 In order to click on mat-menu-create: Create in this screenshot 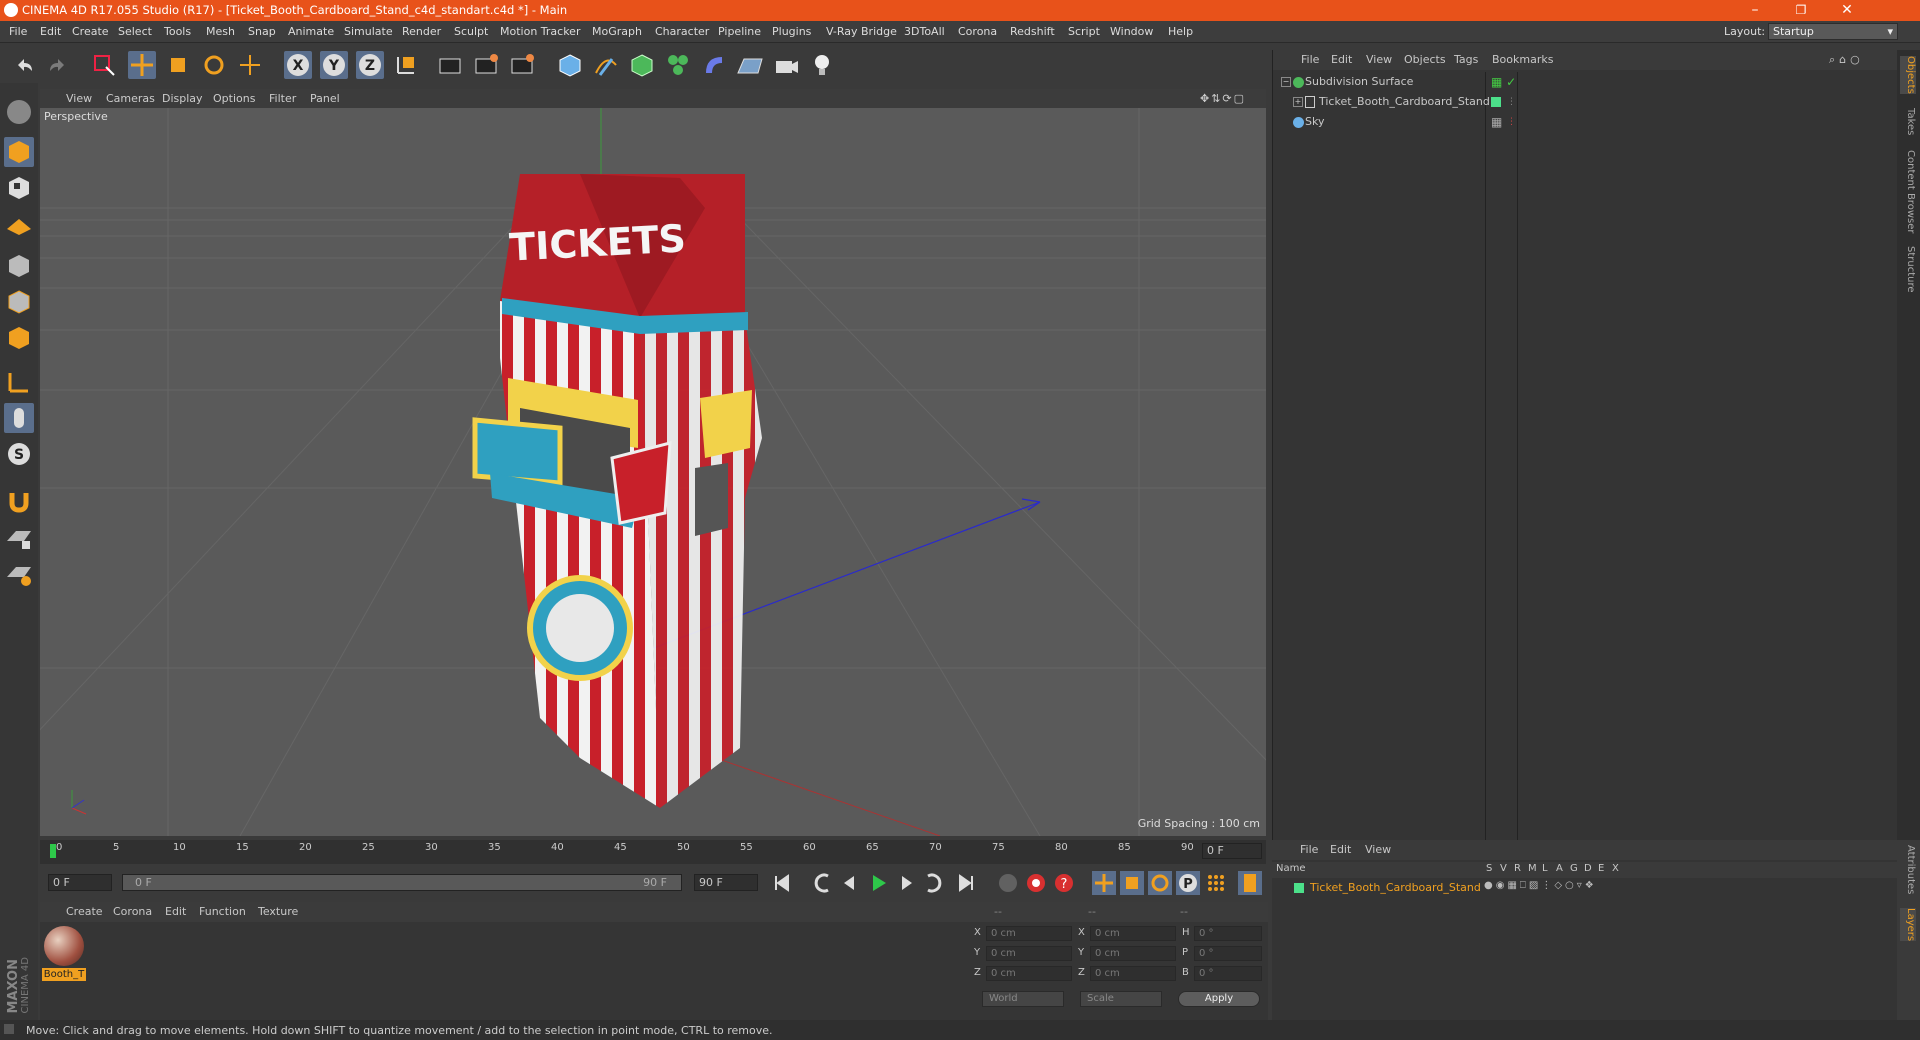, I will do `click(84, 911)`.